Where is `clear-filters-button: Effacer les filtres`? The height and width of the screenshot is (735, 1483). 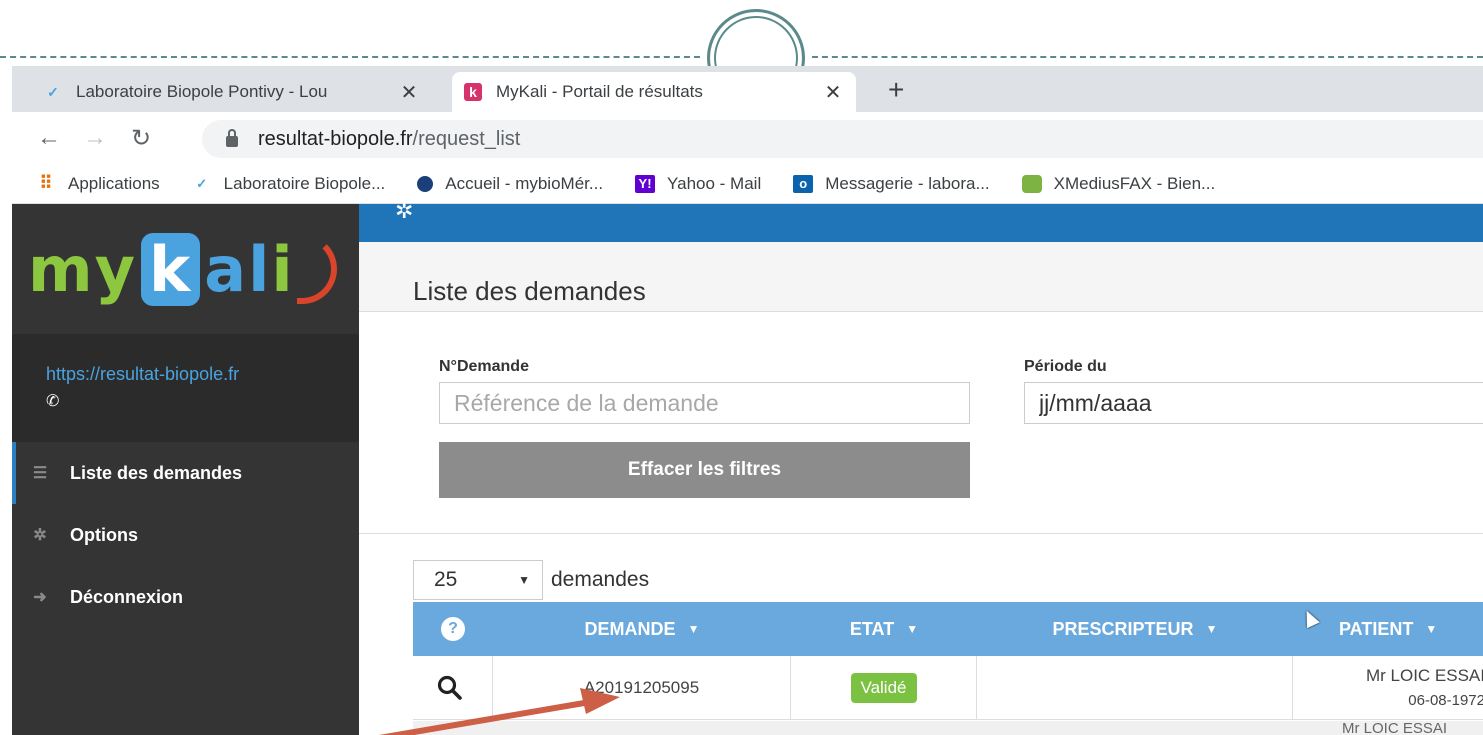
clear-filters-button: Effacer les filtres is located at coordinates (704, 470).